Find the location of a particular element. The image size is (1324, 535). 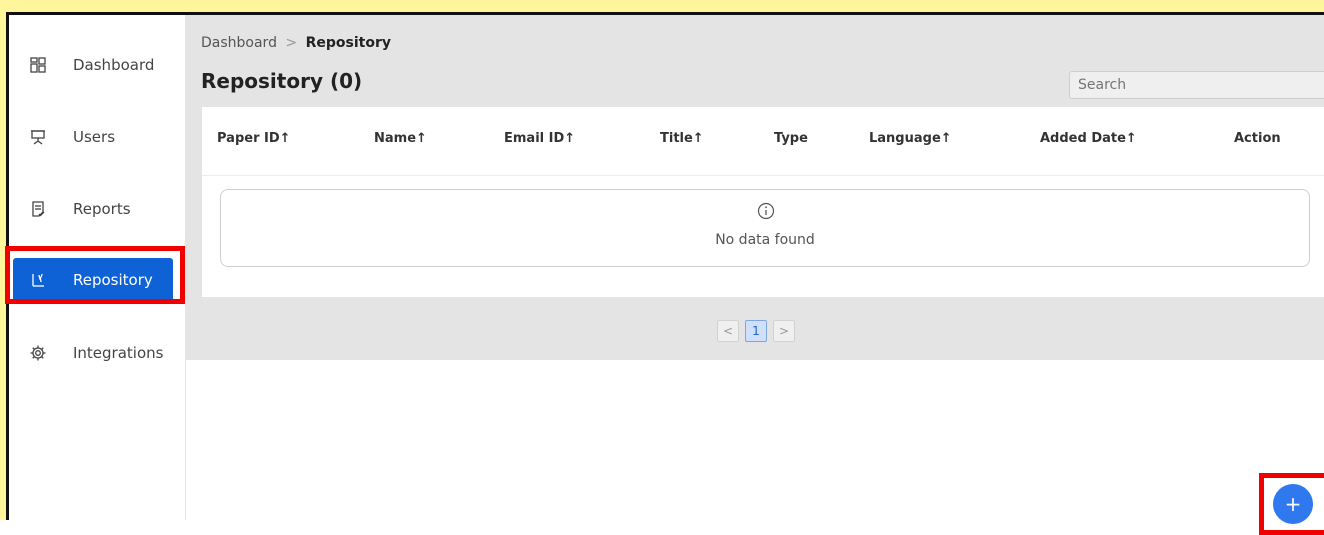

column-header-name: Name↑ is located at coordinates (400, 138).